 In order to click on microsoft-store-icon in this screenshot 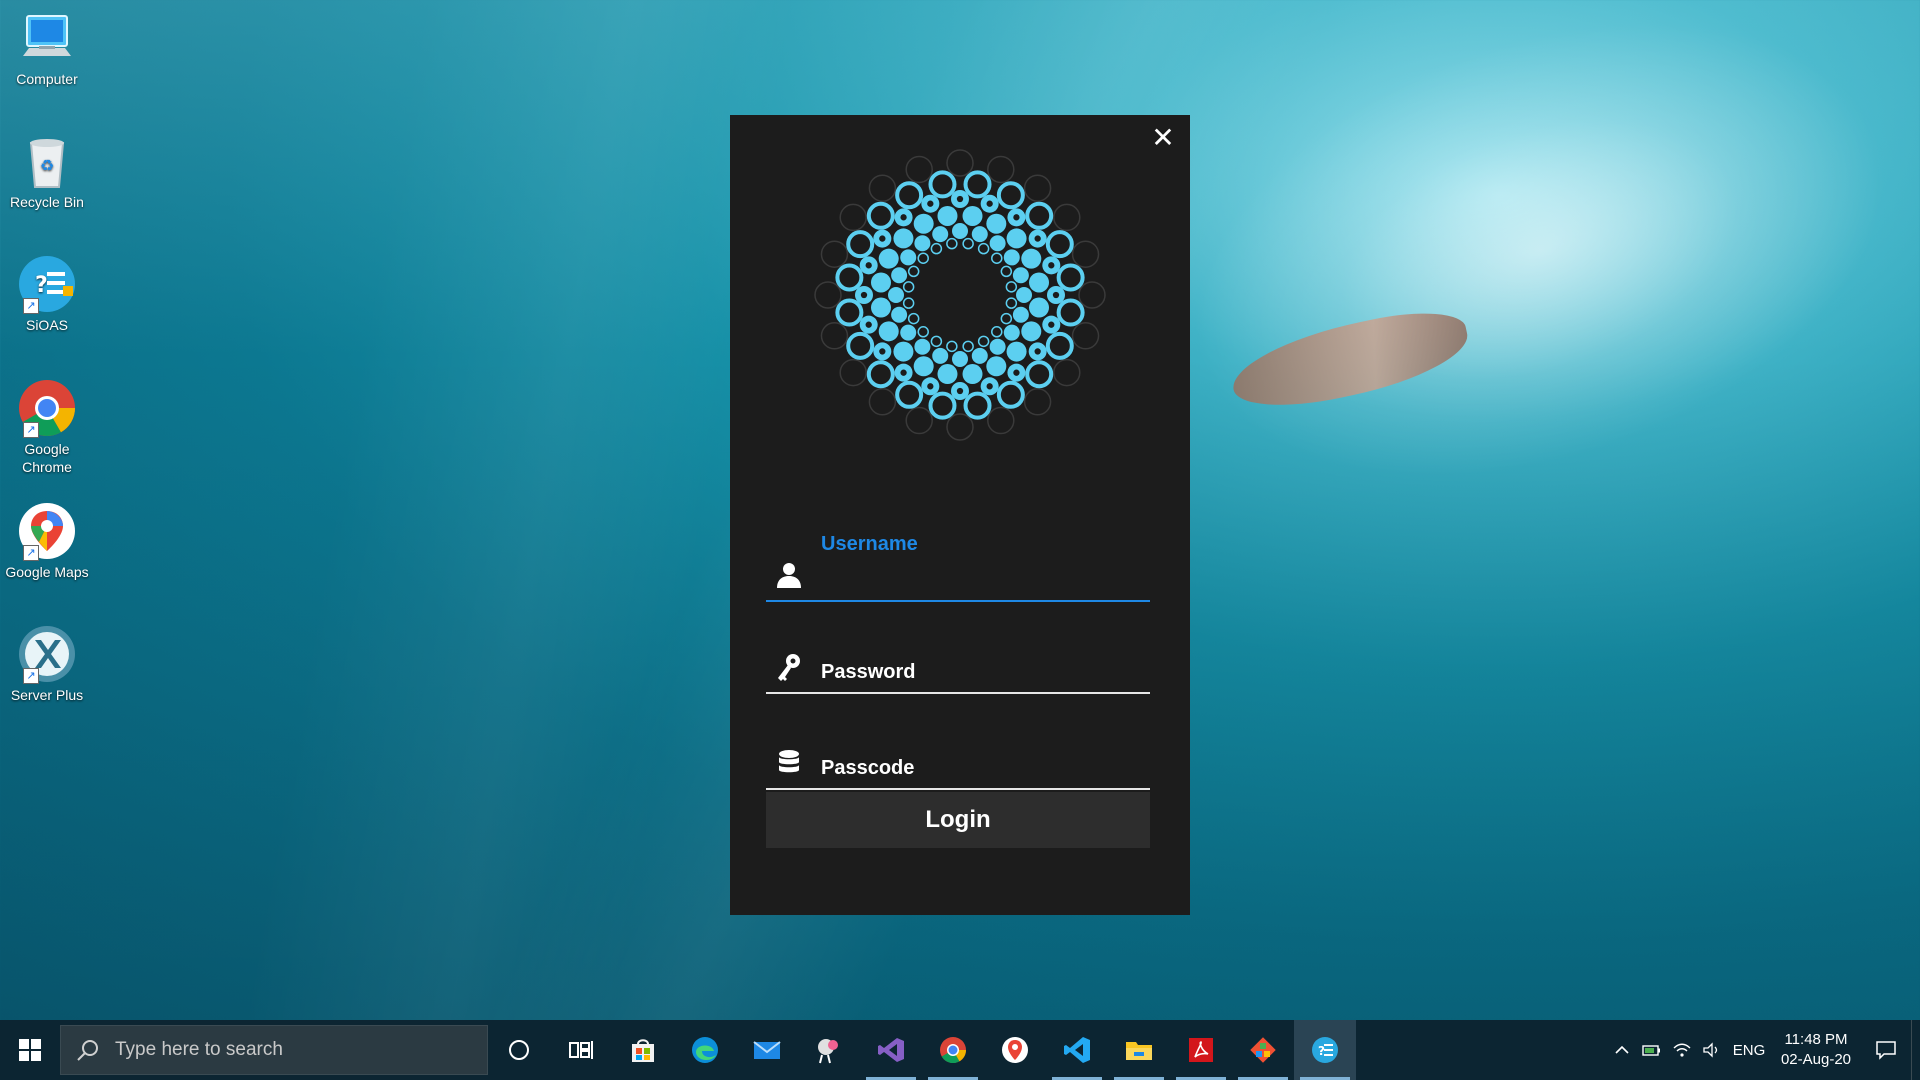, I will do `click(643, 1050)`.